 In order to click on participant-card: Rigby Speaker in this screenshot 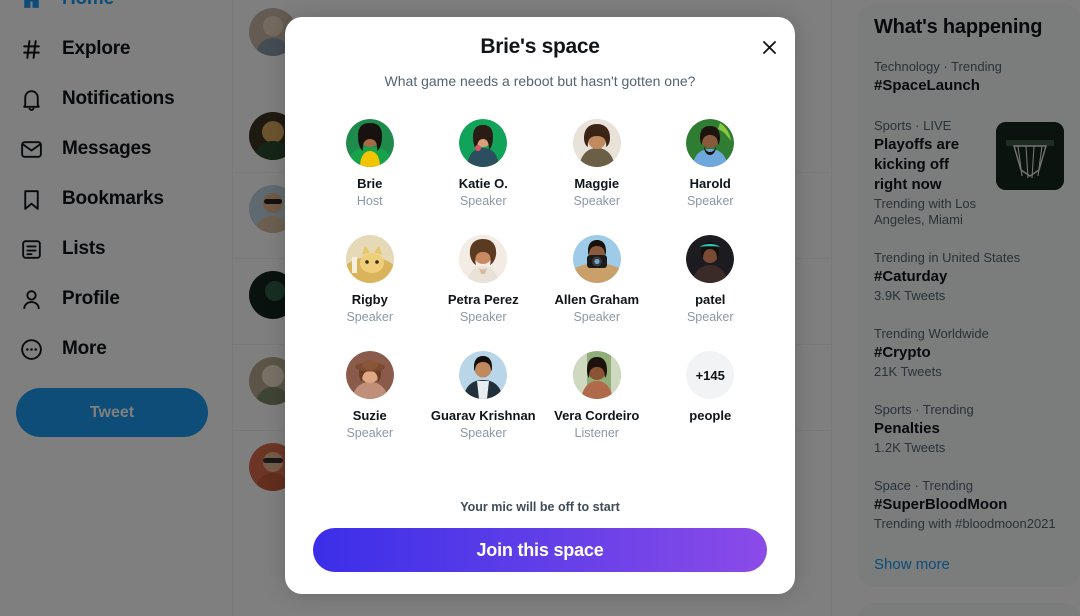, I will do `click(370, 280)`.